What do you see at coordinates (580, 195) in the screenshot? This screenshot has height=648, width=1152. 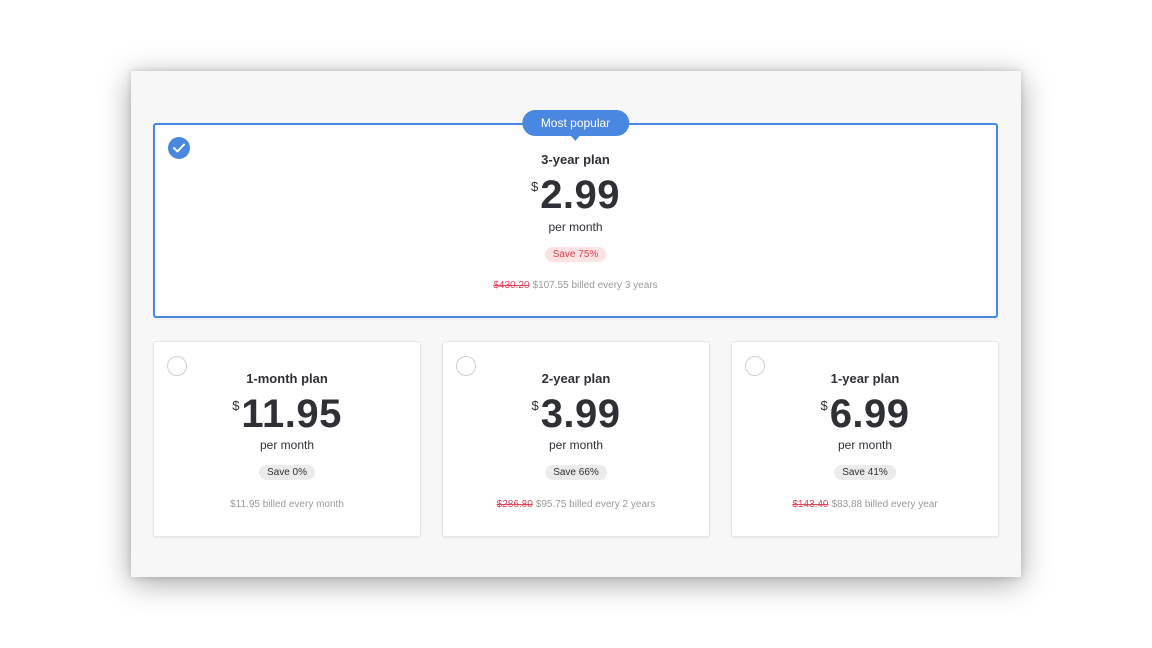 I see `price-amount: 2.99` at bounding box center [580, 195].